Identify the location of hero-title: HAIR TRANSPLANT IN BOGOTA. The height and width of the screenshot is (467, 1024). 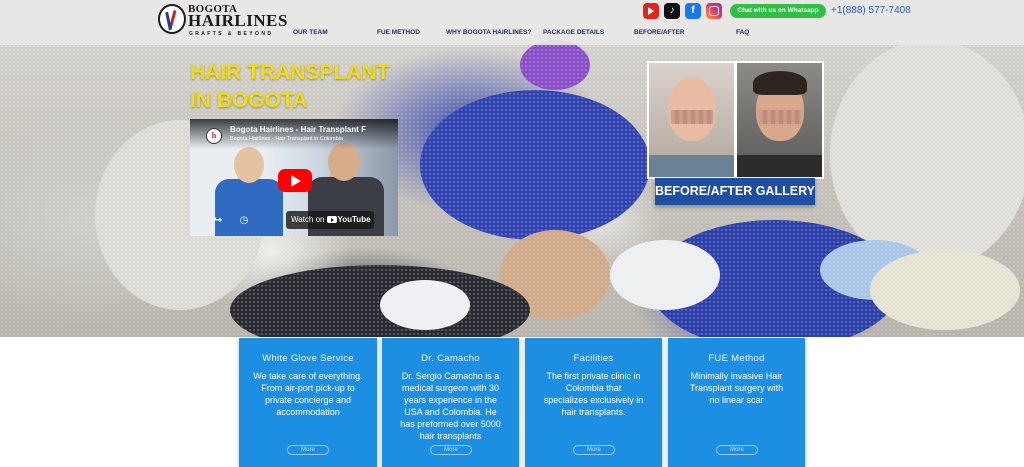
(310, 87).